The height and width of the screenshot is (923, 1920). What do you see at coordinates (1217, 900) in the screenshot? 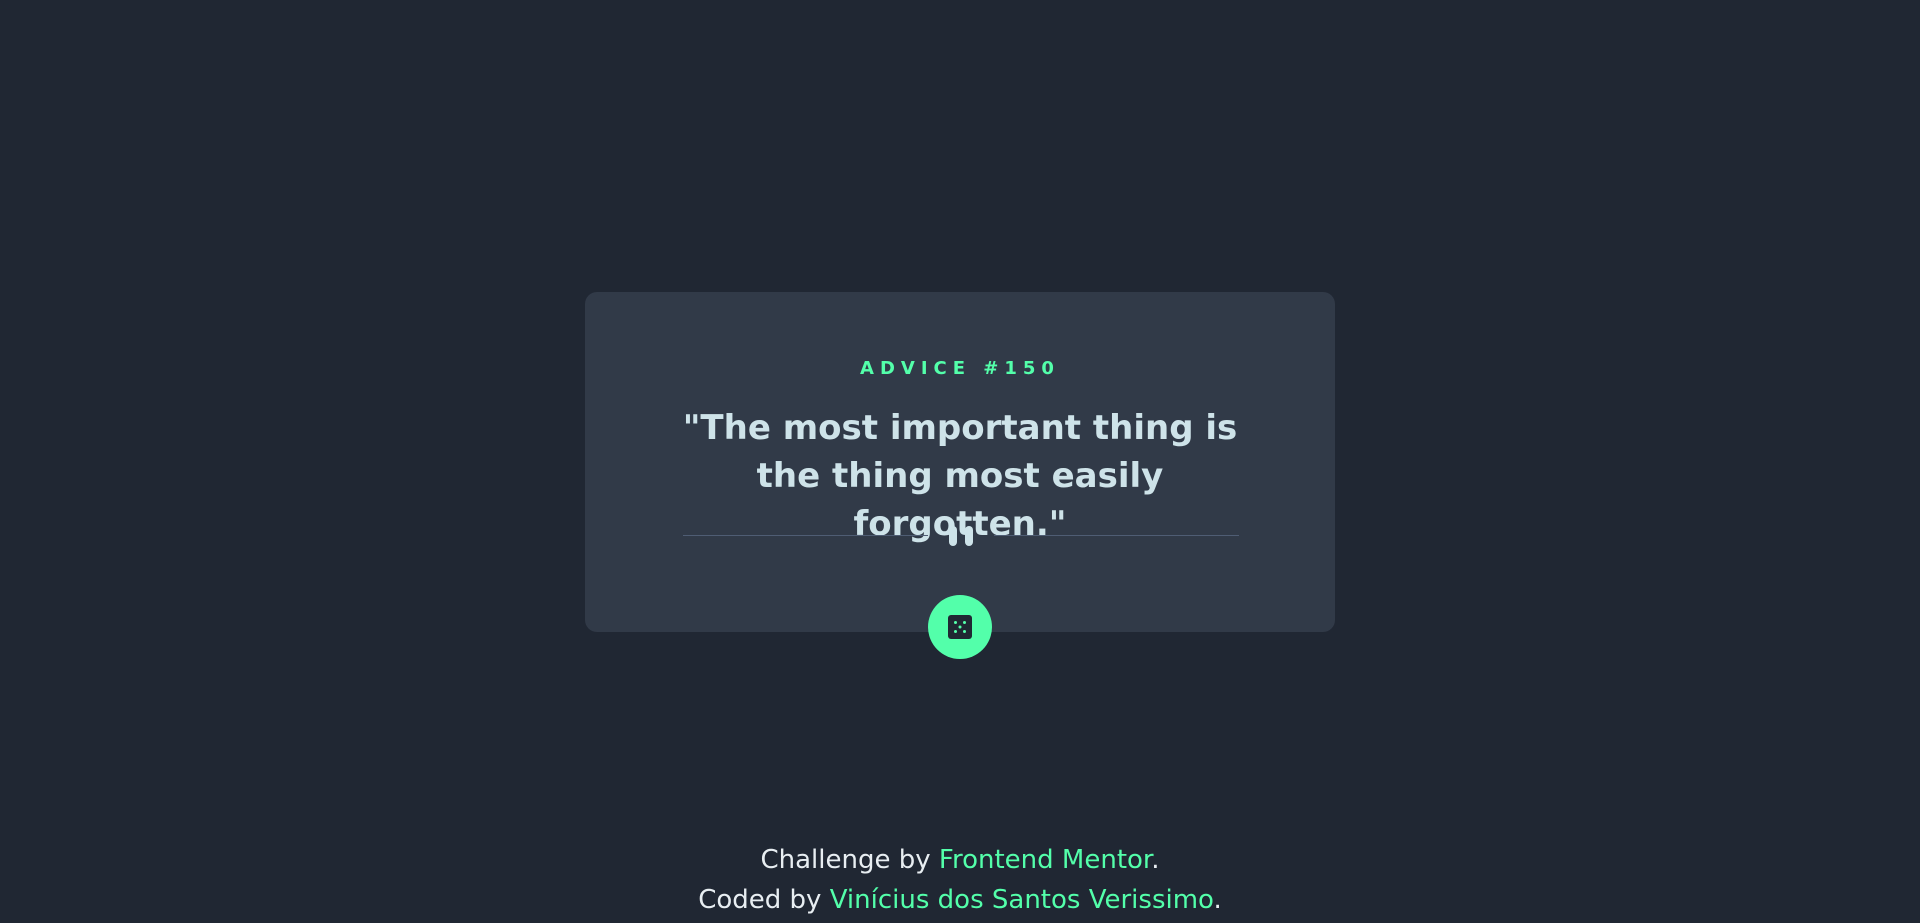
I see `footer-coded-suffix: .` at bounding box center [1217, 900].